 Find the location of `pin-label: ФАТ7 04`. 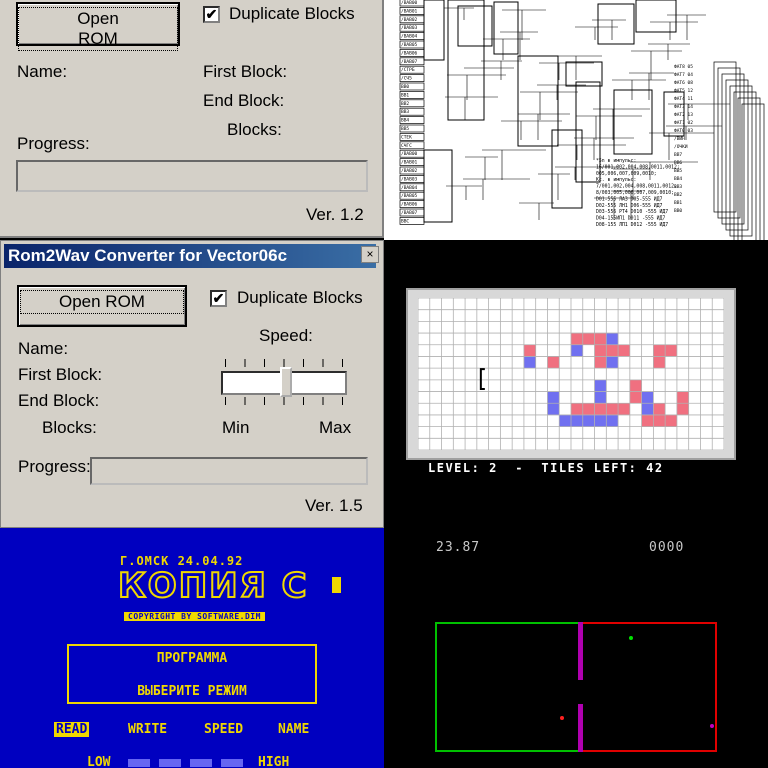

pin-label: ФАТ7 04 is located at coordinates (683, 75).